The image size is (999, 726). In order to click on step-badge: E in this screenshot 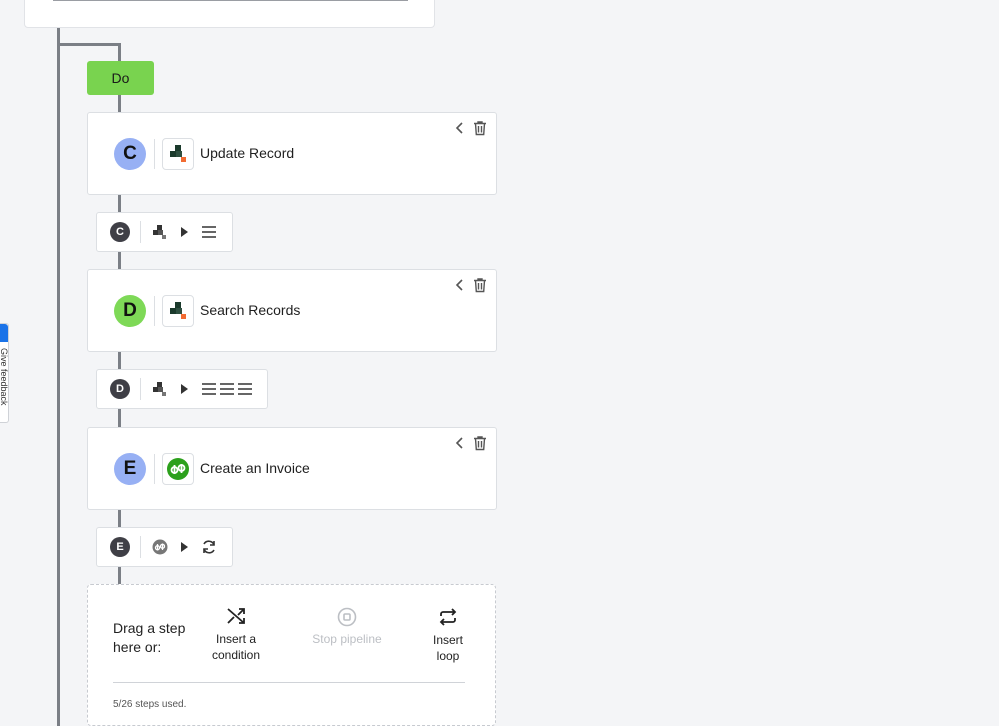, I will do `click(120, 547)`.